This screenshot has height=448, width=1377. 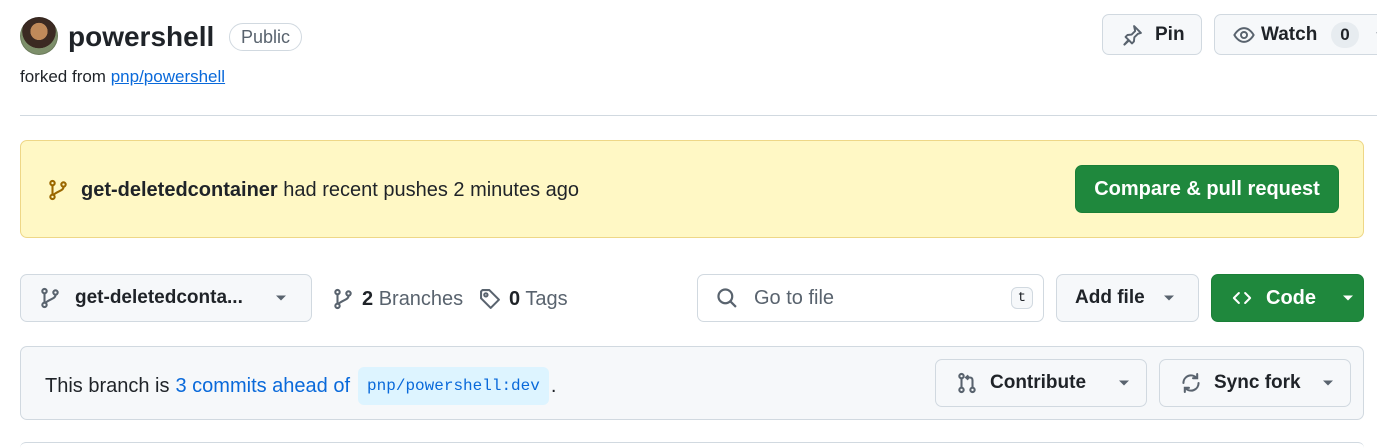 What do you see at coordinates (1038, 382) in the screenshot?
I see `contribute-label: Contribute` at bounding box center [1038, 382].